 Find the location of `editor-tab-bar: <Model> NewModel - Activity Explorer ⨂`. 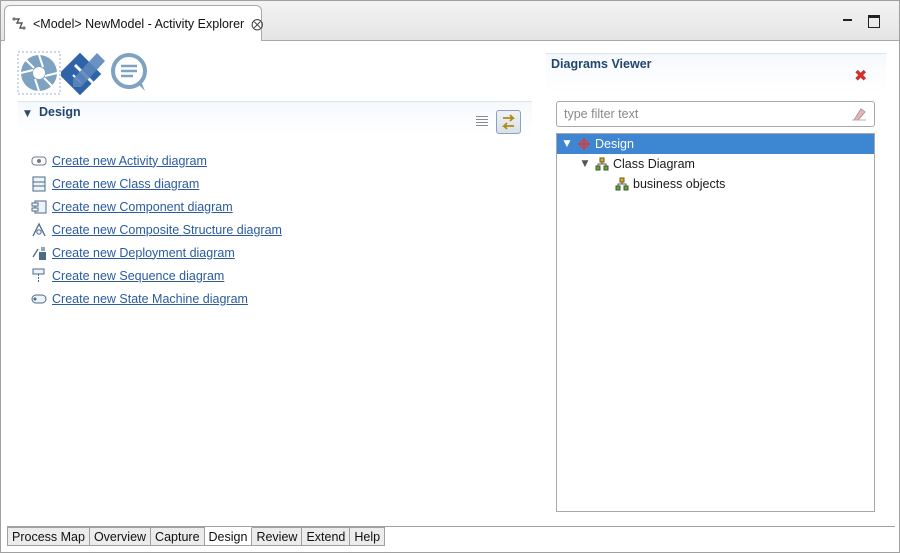

editor-tab-bar: <Model> NewModel - Activity Explorer ⨂ is located at coordinates (450, 21).